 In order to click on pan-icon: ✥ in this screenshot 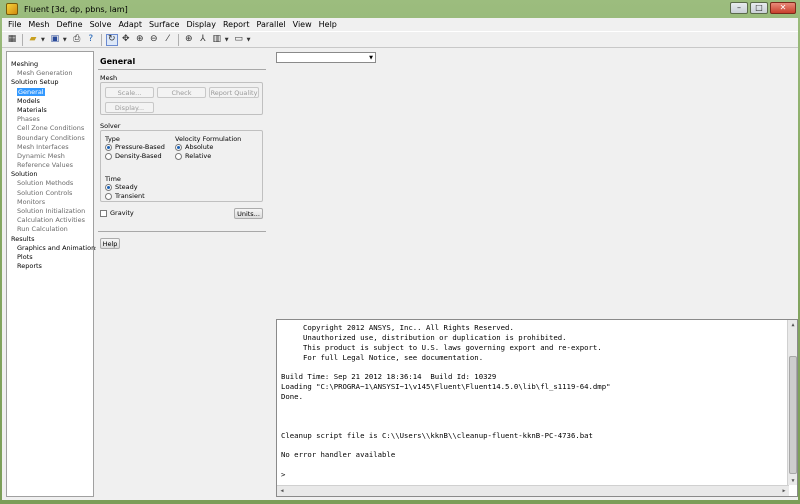, I will do `click(126, 40)`.